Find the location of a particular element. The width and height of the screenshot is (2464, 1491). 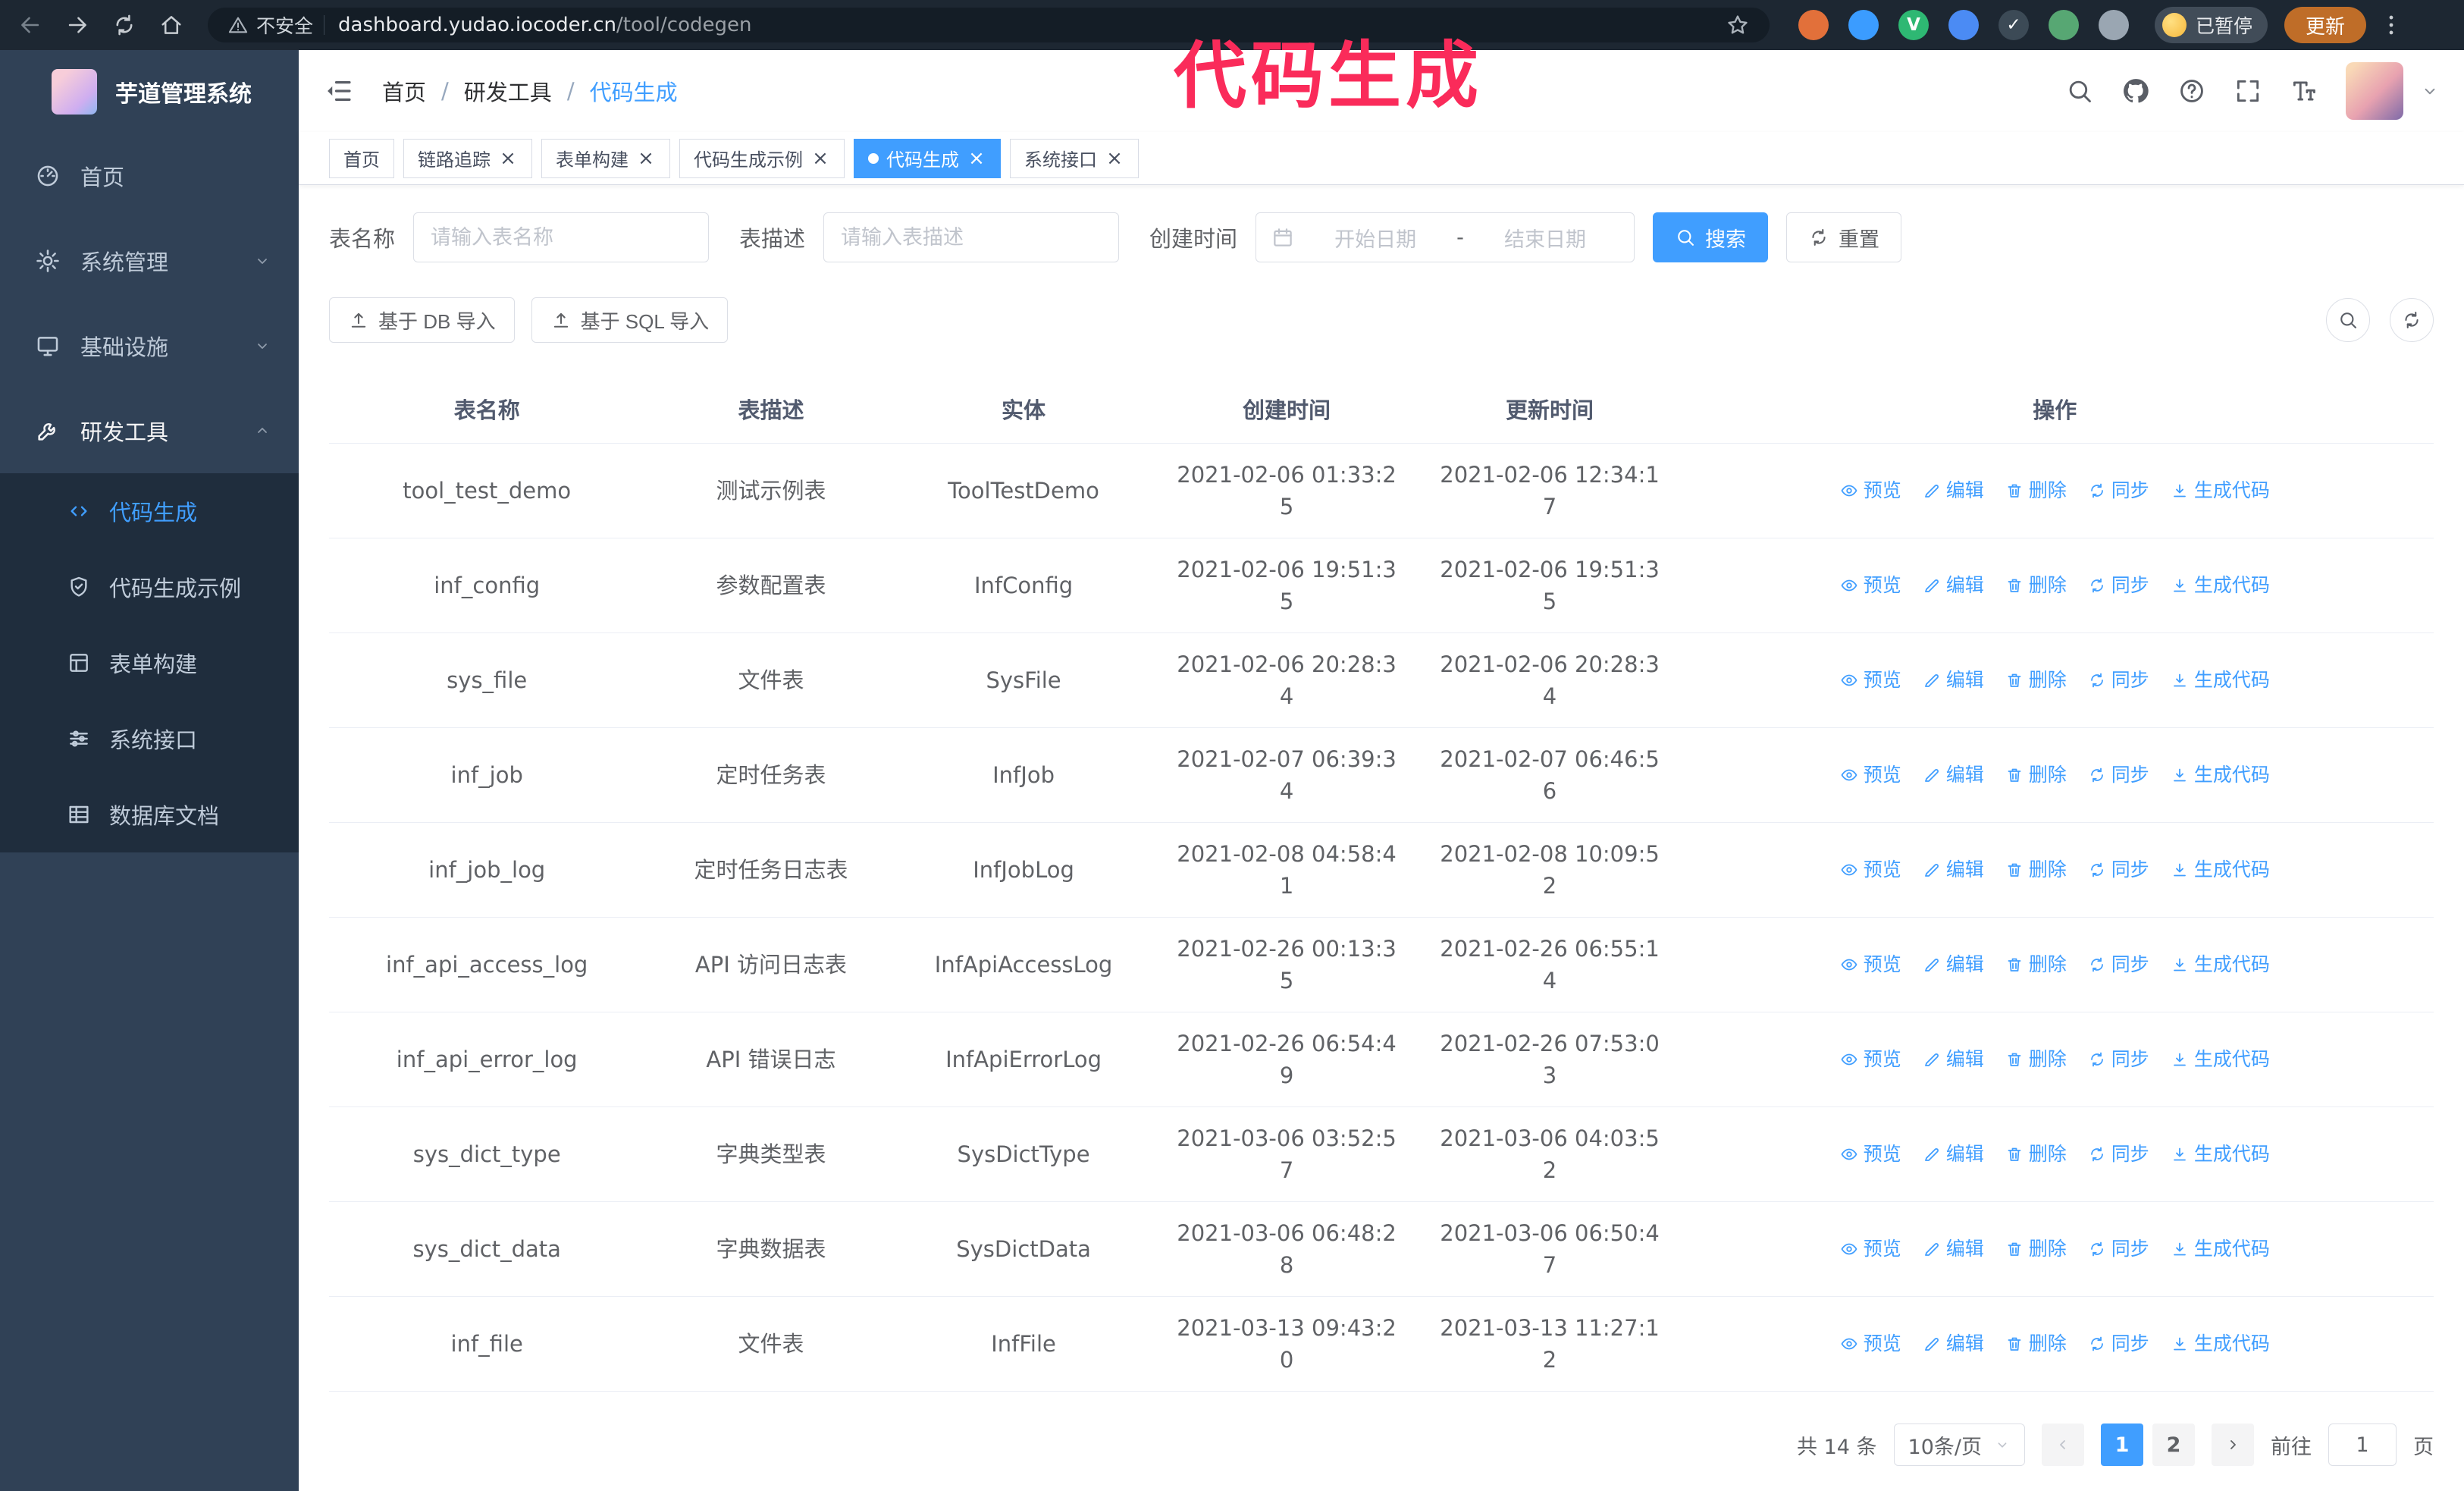

hamburger-fold-icon is located at coordinates (339, 91).